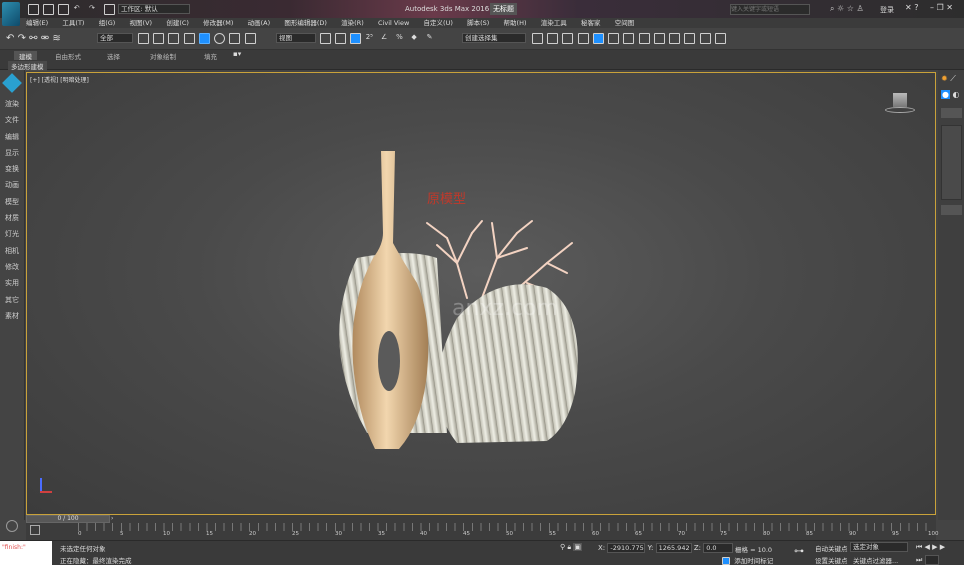 This screenshot has height=565, width=964. I want to click on menu-item: 修改器(M), so click(218, 23).